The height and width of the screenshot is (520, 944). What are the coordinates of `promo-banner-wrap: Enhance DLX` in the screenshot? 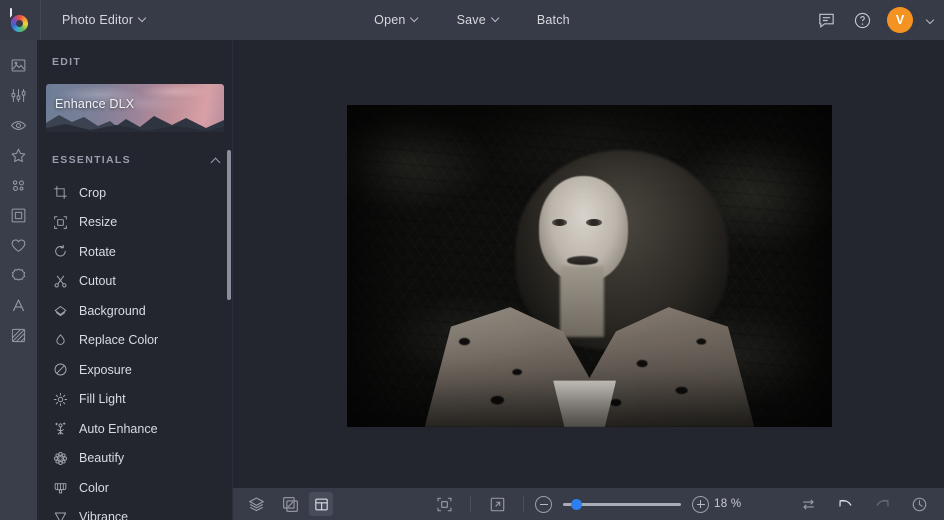 It's located at (135, 108).